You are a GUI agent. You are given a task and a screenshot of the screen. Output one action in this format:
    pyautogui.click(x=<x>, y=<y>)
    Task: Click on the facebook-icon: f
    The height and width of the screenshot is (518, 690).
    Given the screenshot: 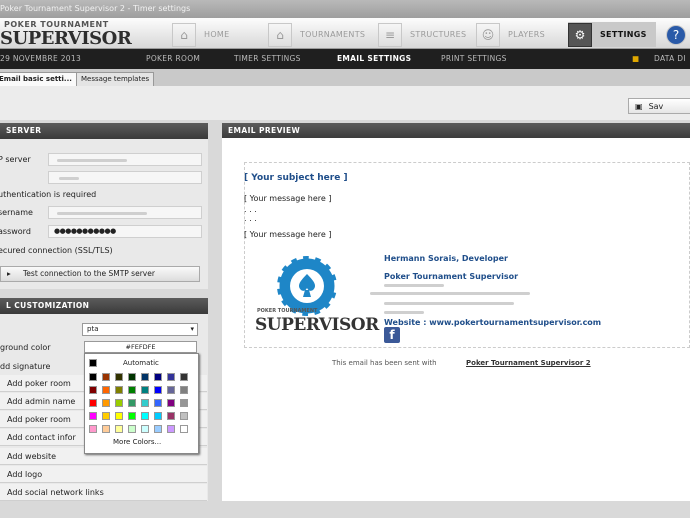 What is the action you would take?
    pyautogui.click(x=392, y=335)
    